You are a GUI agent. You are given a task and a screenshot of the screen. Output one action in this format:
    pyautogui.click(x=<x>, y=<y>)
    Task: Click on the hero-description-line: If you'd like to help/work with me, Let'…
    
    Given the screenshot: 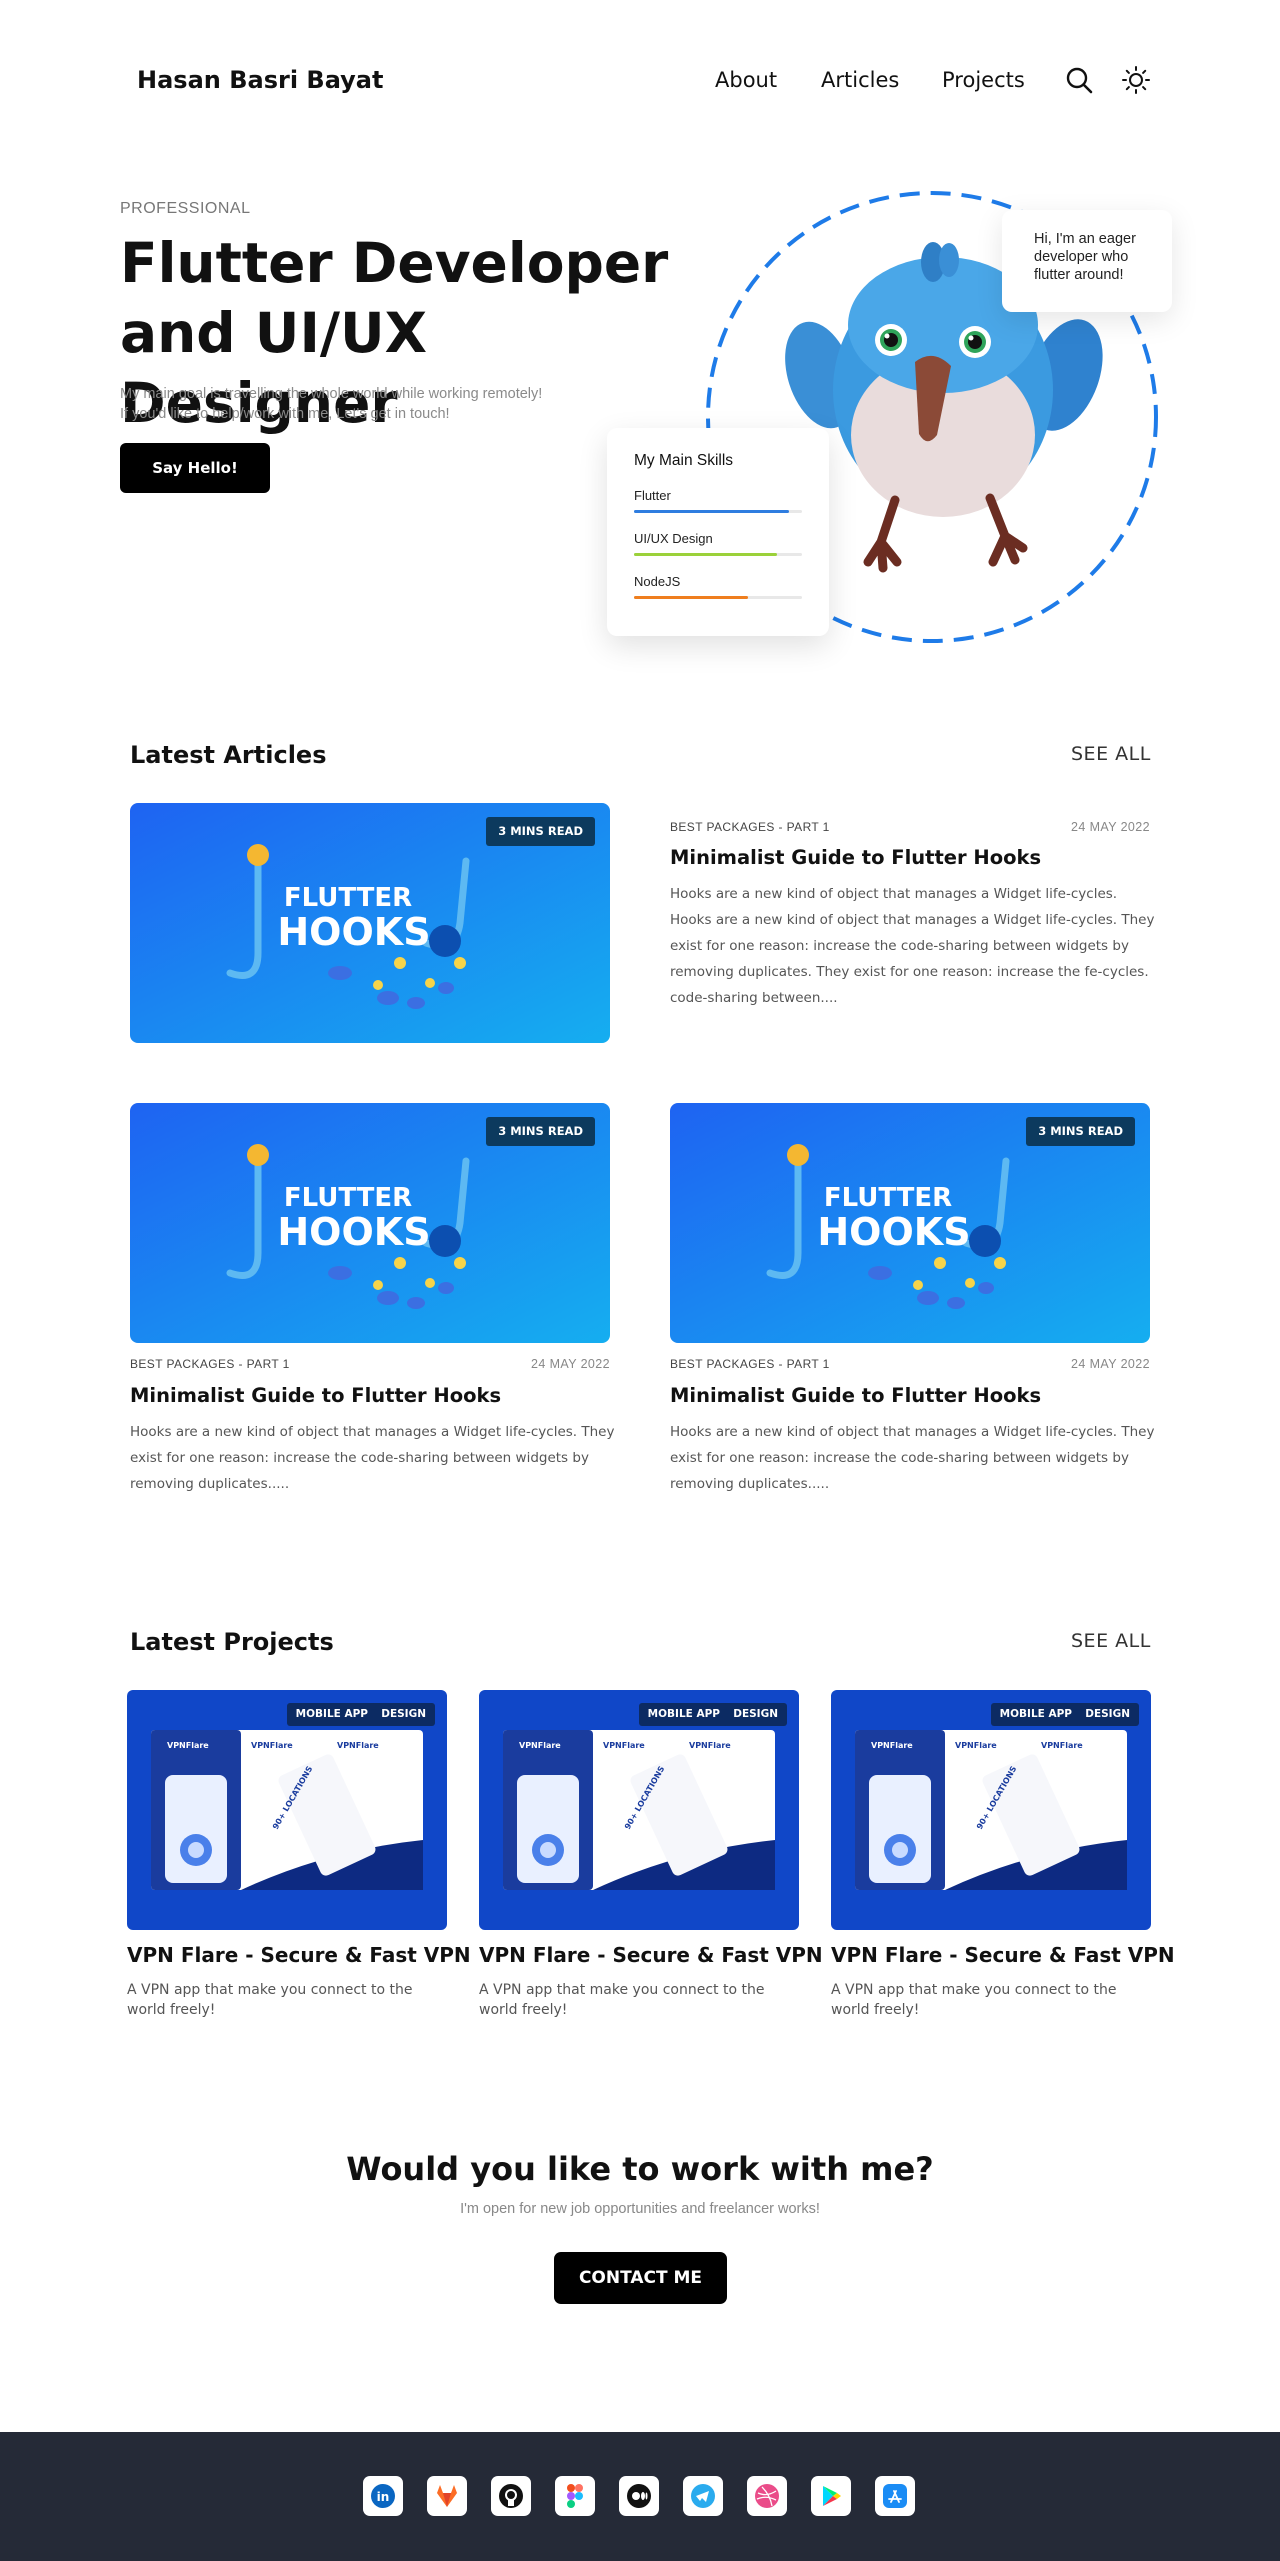 What is the action you would take?
    pyautogui.click(x=285, y=414)
    